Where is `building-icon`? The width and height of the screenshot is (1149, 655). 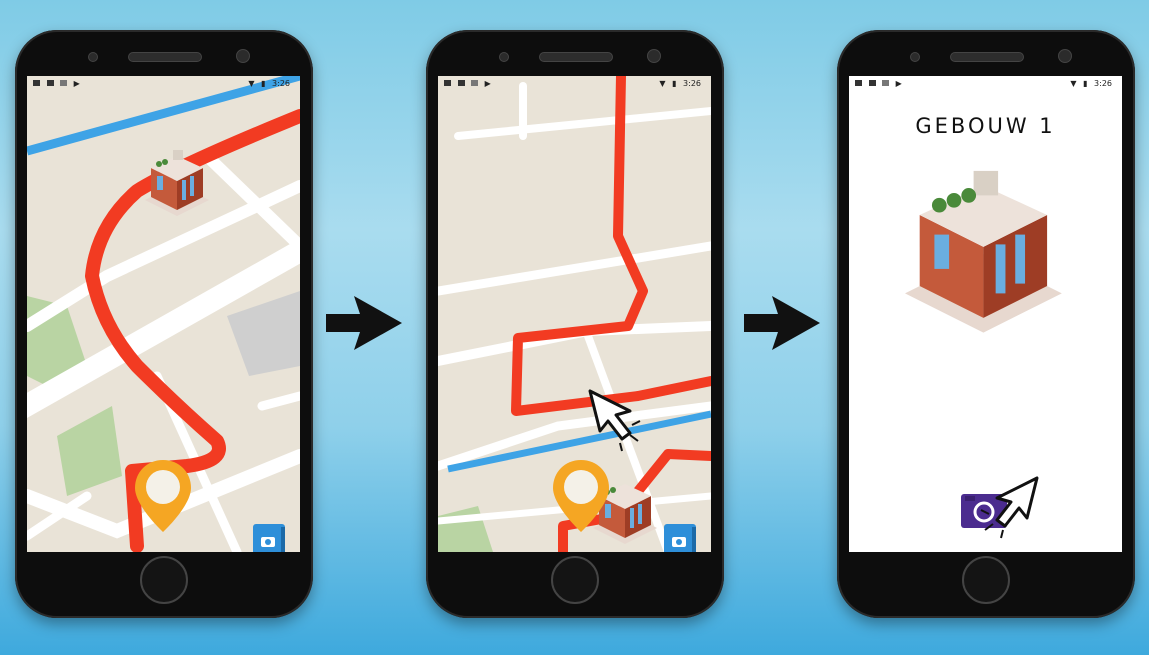 building-icon is located at coordinates (983, 251).